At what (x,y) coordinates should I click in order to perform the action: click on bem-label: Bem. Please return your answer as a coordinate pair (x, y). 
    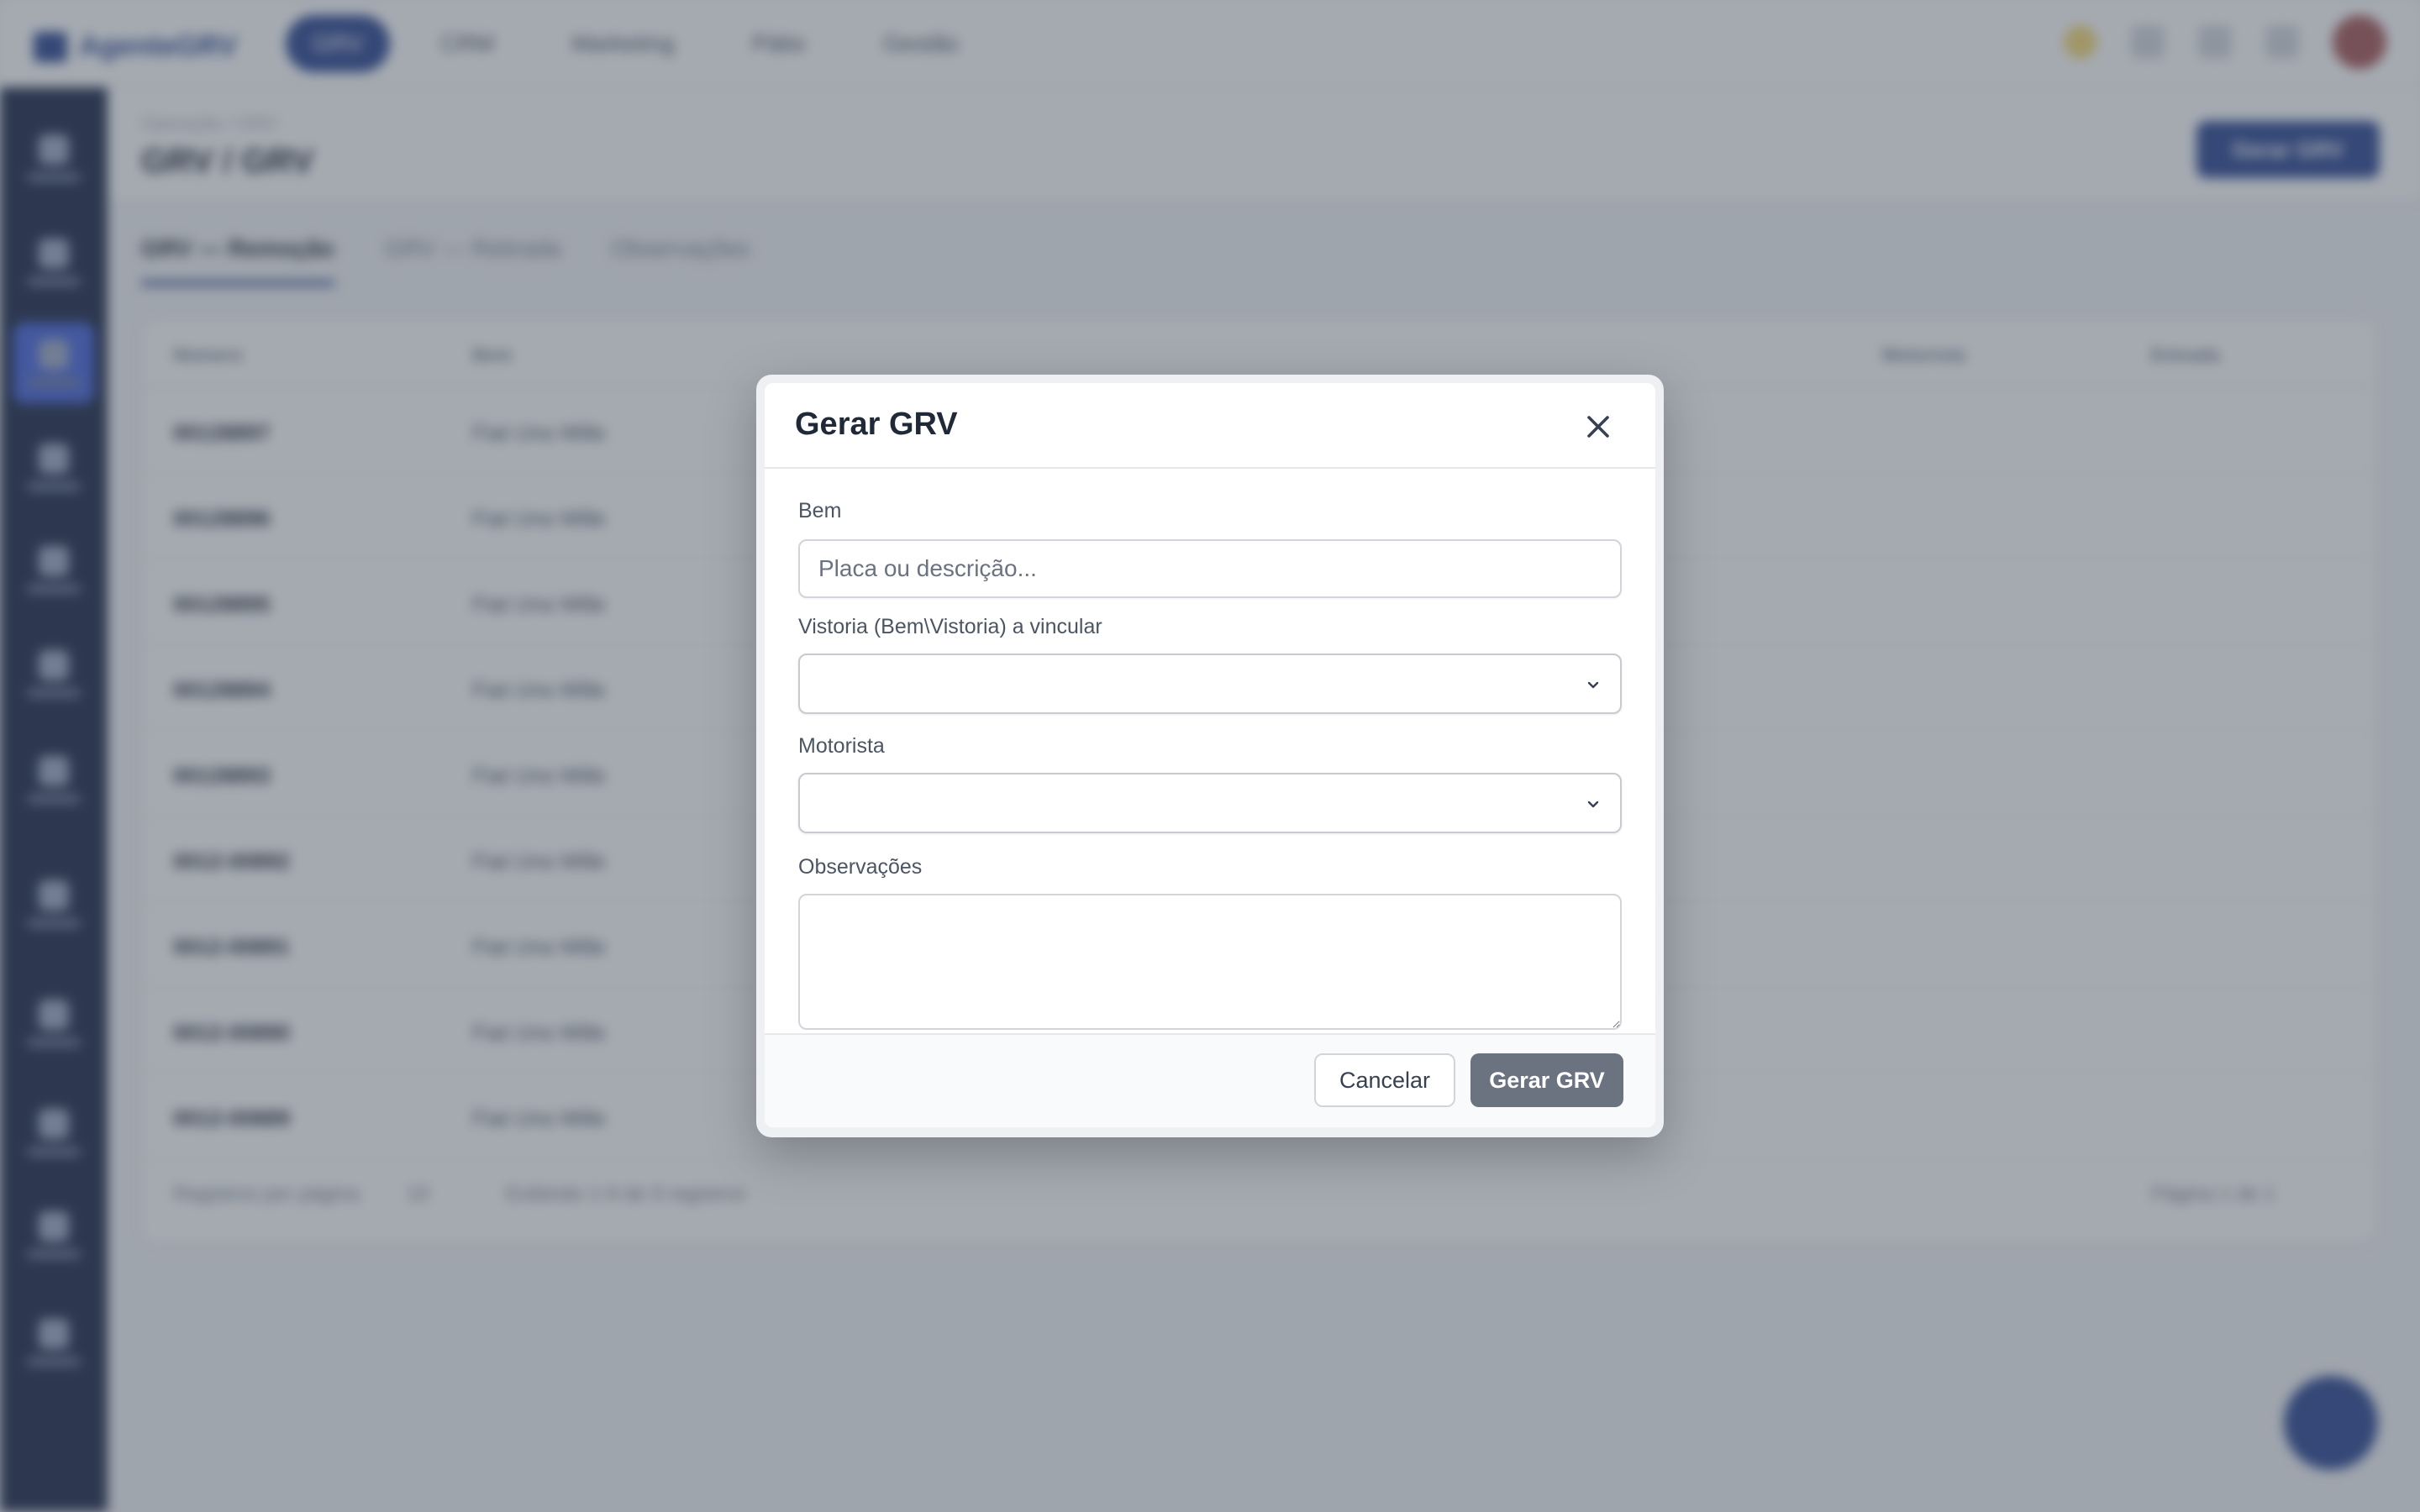
    Looking at the image, I should click on (820, 510).